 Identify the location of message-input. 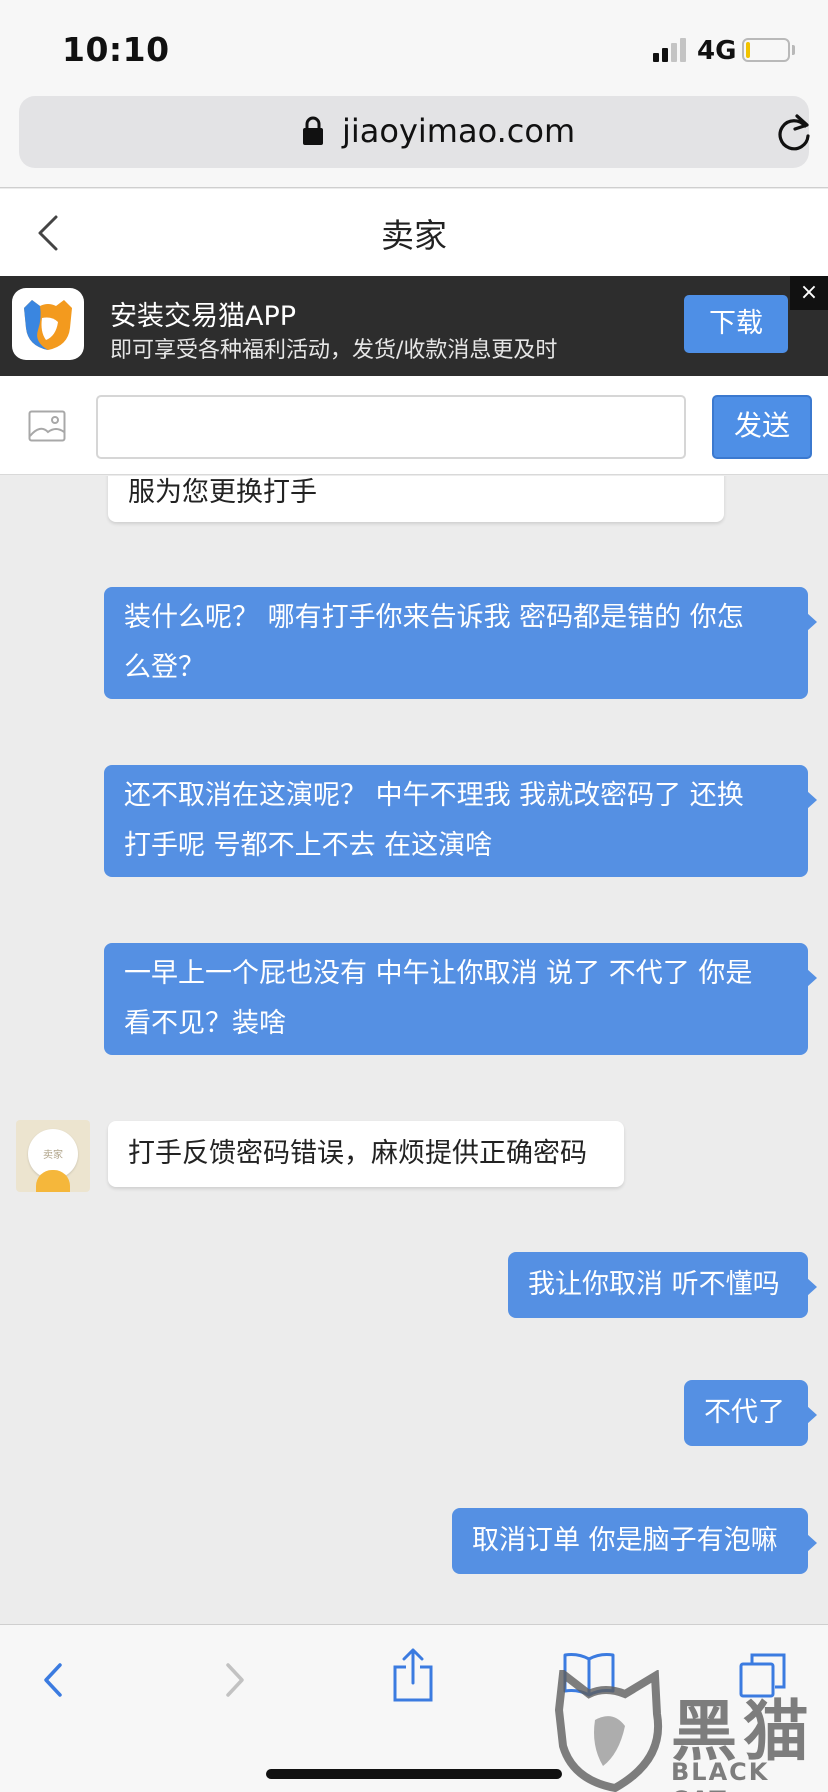
(391, 427).